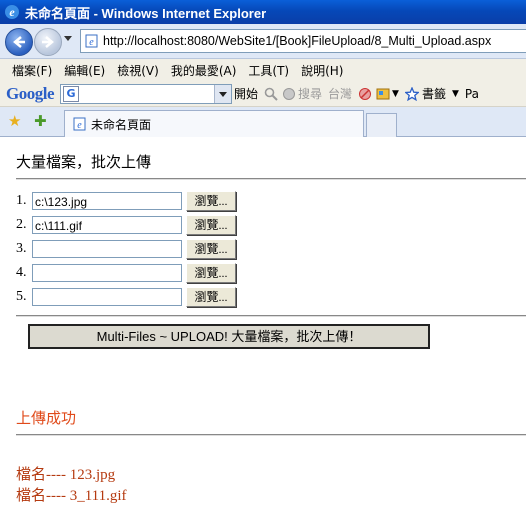  Describe the element at coordinates (289, 93) in the screenshot. I see `globe-icon` at that location.